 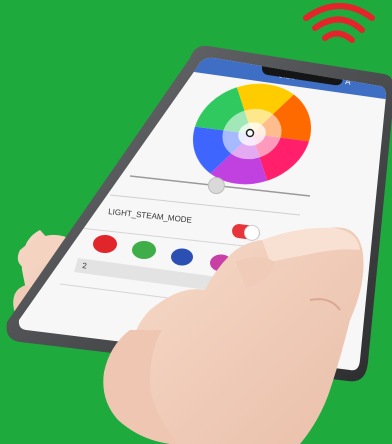 I want to click on green-swatch, so click(x=144, y=250).